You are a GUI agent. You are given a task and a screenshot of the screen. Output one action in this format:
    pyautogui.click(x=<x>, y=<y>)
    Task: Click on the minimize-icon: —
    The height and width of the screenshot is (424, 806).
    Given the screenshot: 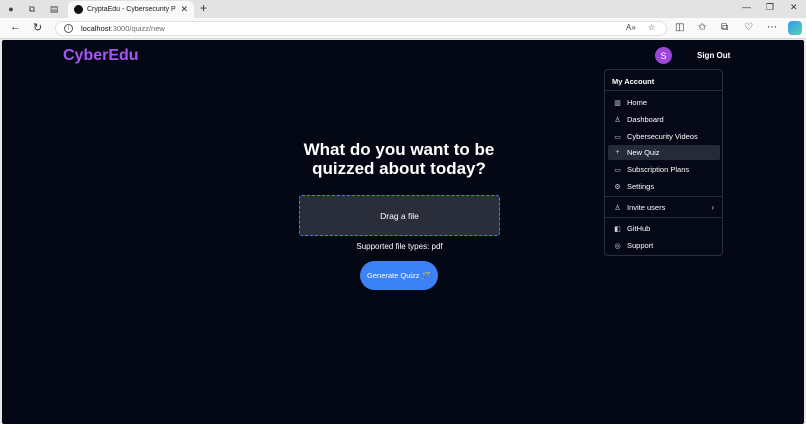 What is the action you would take?
    pyautogui.click(x=746, y=7)
    